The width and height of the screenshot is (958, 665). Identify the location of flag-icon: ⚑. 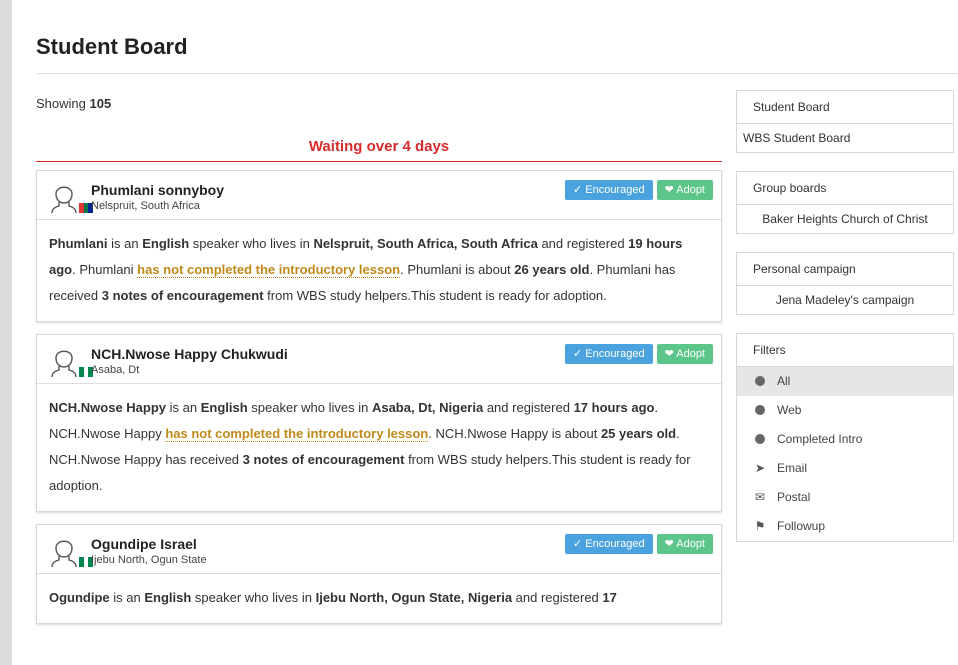
(760, 526).